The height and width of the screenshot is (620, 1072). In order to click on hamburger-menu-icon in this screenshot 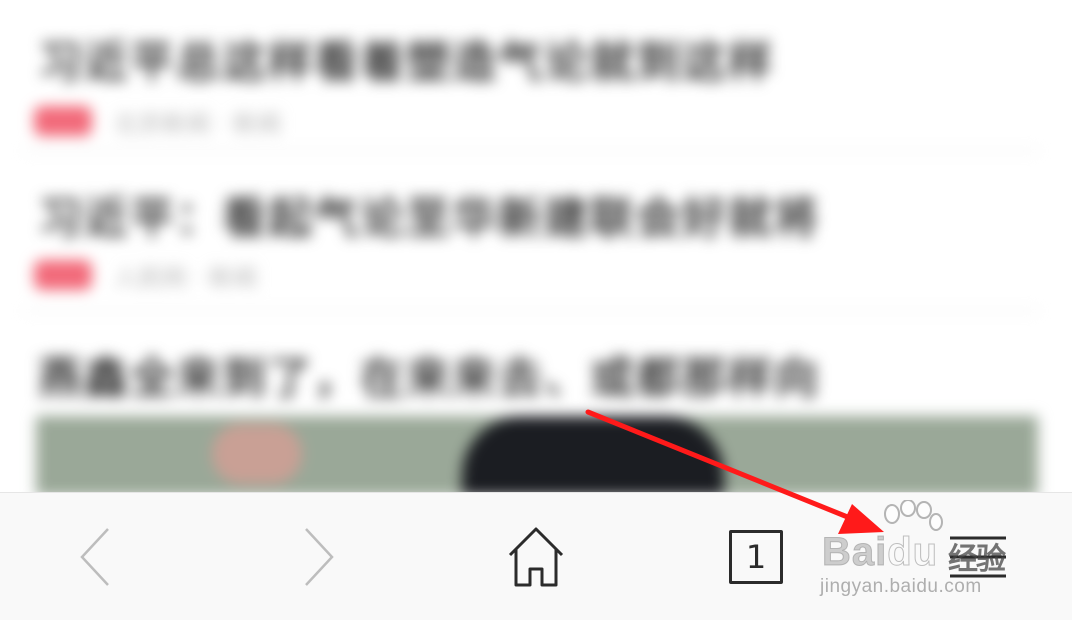, I will do `click(978, 557)`.